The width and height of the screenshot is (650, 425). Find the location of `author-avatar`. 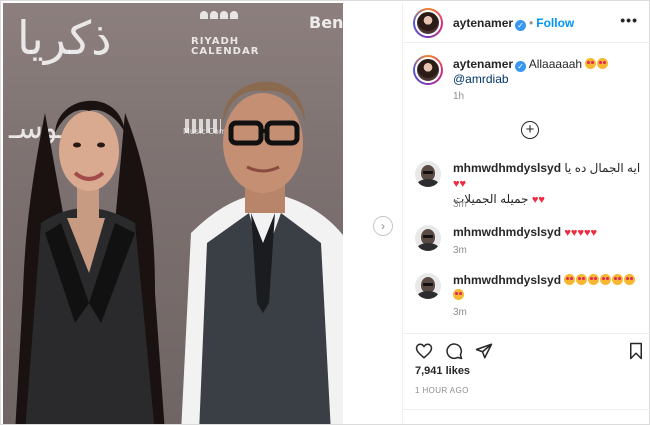

author-avatar is located at coordinates (428, 23).